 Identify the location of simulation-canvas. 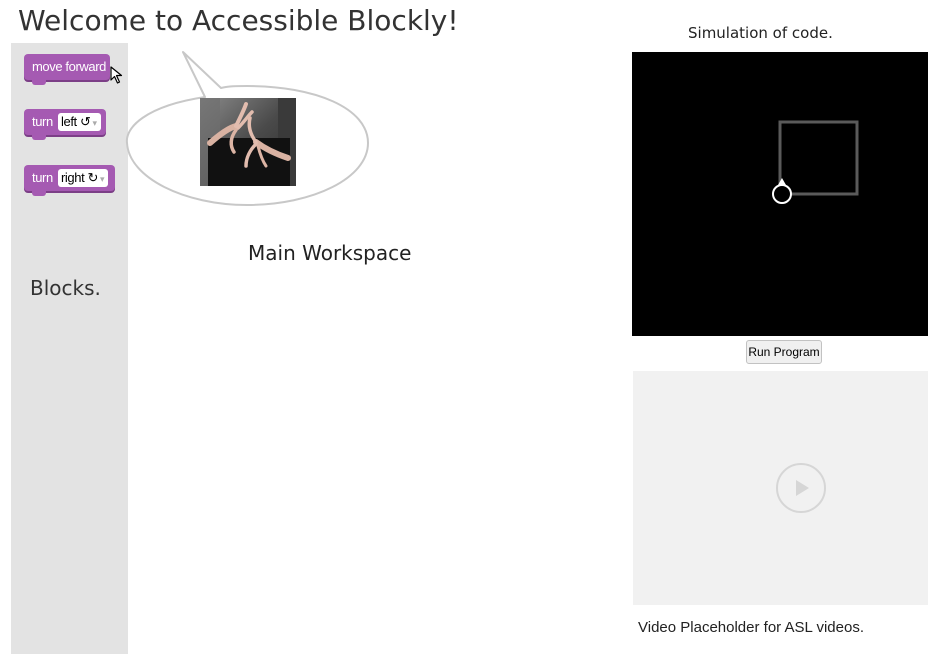
(780, 194).